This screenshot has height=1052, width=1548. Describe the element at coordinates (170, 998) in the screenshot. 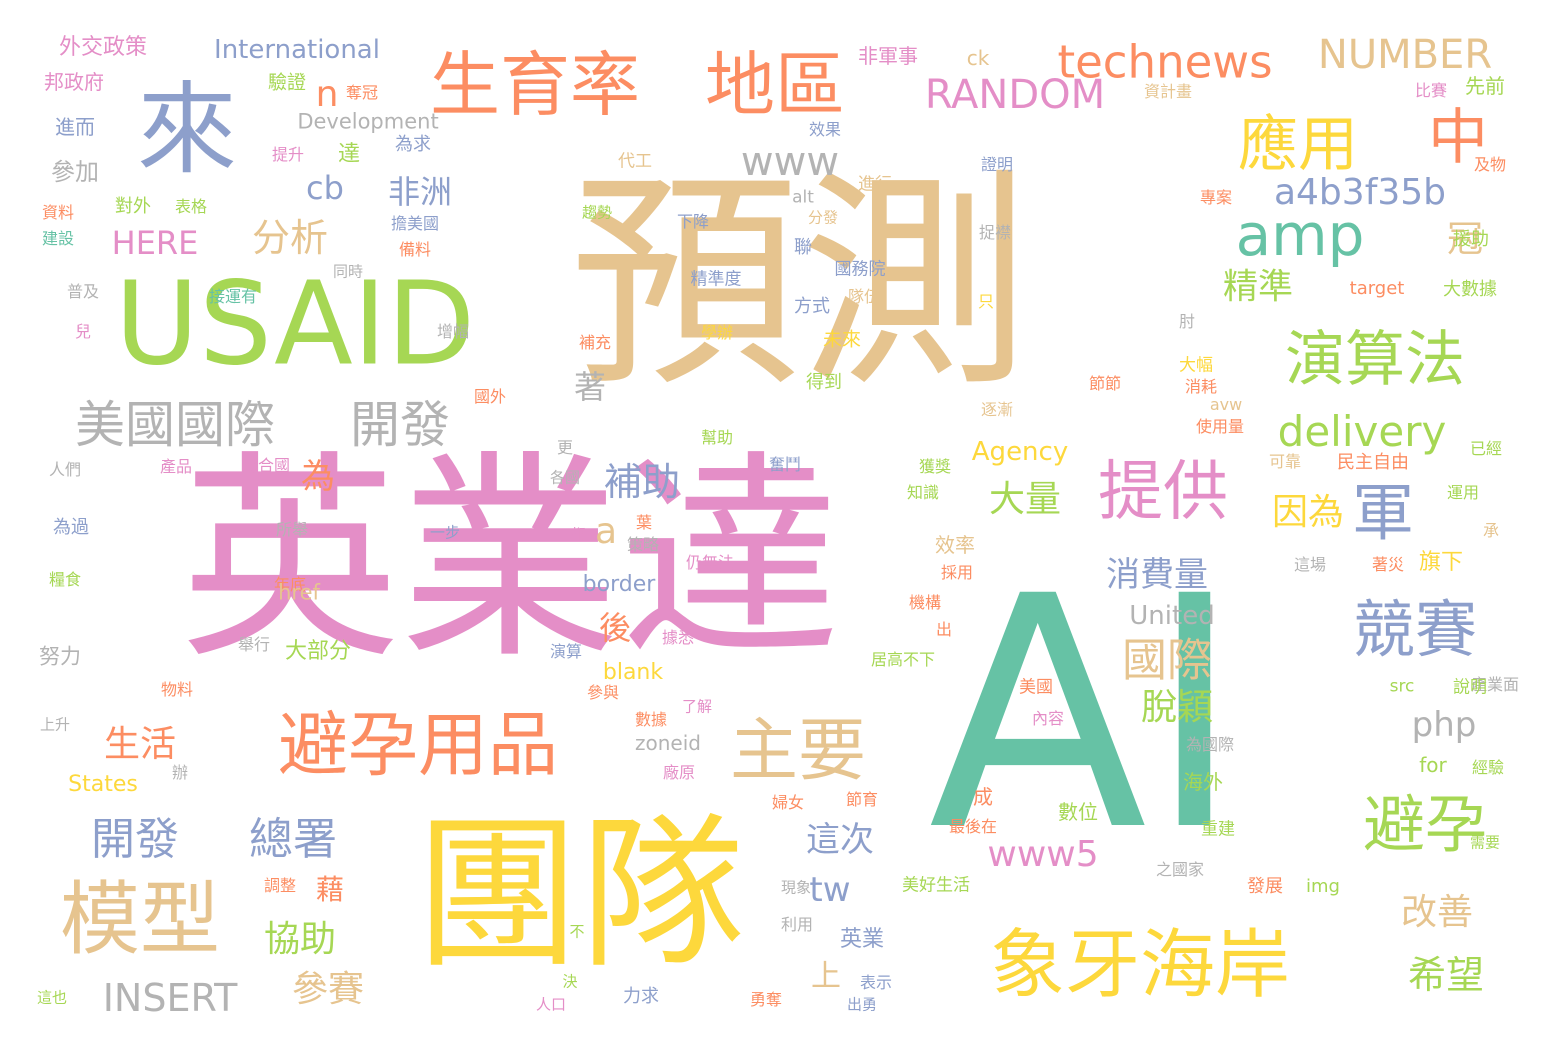

I see `cloud-word: INSERT` at that location.